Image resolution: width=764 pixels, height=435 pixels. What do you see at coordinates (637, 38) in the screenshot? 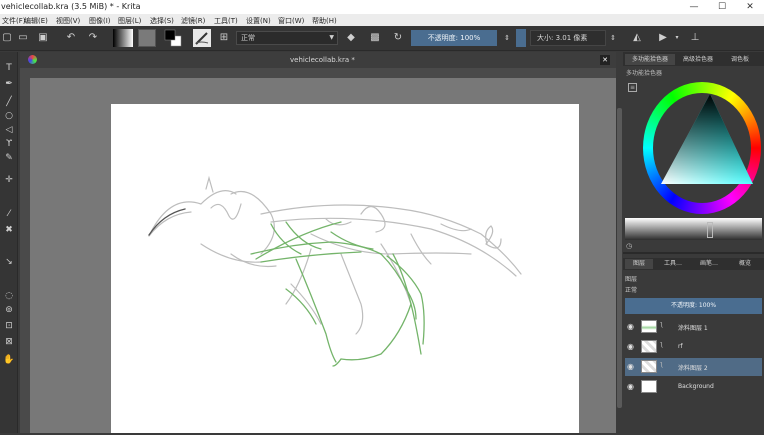
I see `mirror-horizontal-icon: ◭` at bounding box center [637, 38].